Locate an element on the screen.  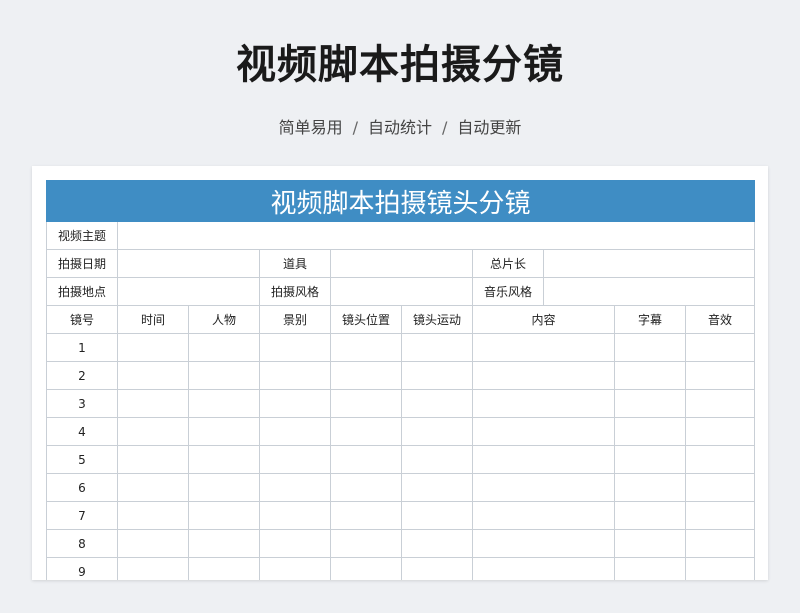
shot-number-cell: 6 is located at coordinates (82, 487).